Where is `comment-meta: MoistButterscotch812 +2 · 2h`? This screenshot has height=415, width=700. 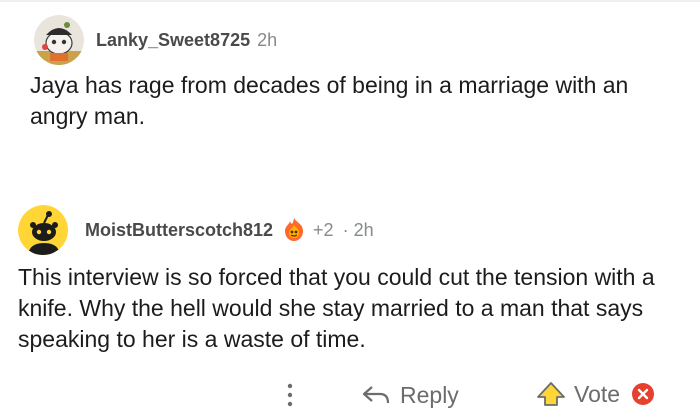 comment-meta: MoistButterscotch812 +2 · 2h is located at coordinates (196, 230).